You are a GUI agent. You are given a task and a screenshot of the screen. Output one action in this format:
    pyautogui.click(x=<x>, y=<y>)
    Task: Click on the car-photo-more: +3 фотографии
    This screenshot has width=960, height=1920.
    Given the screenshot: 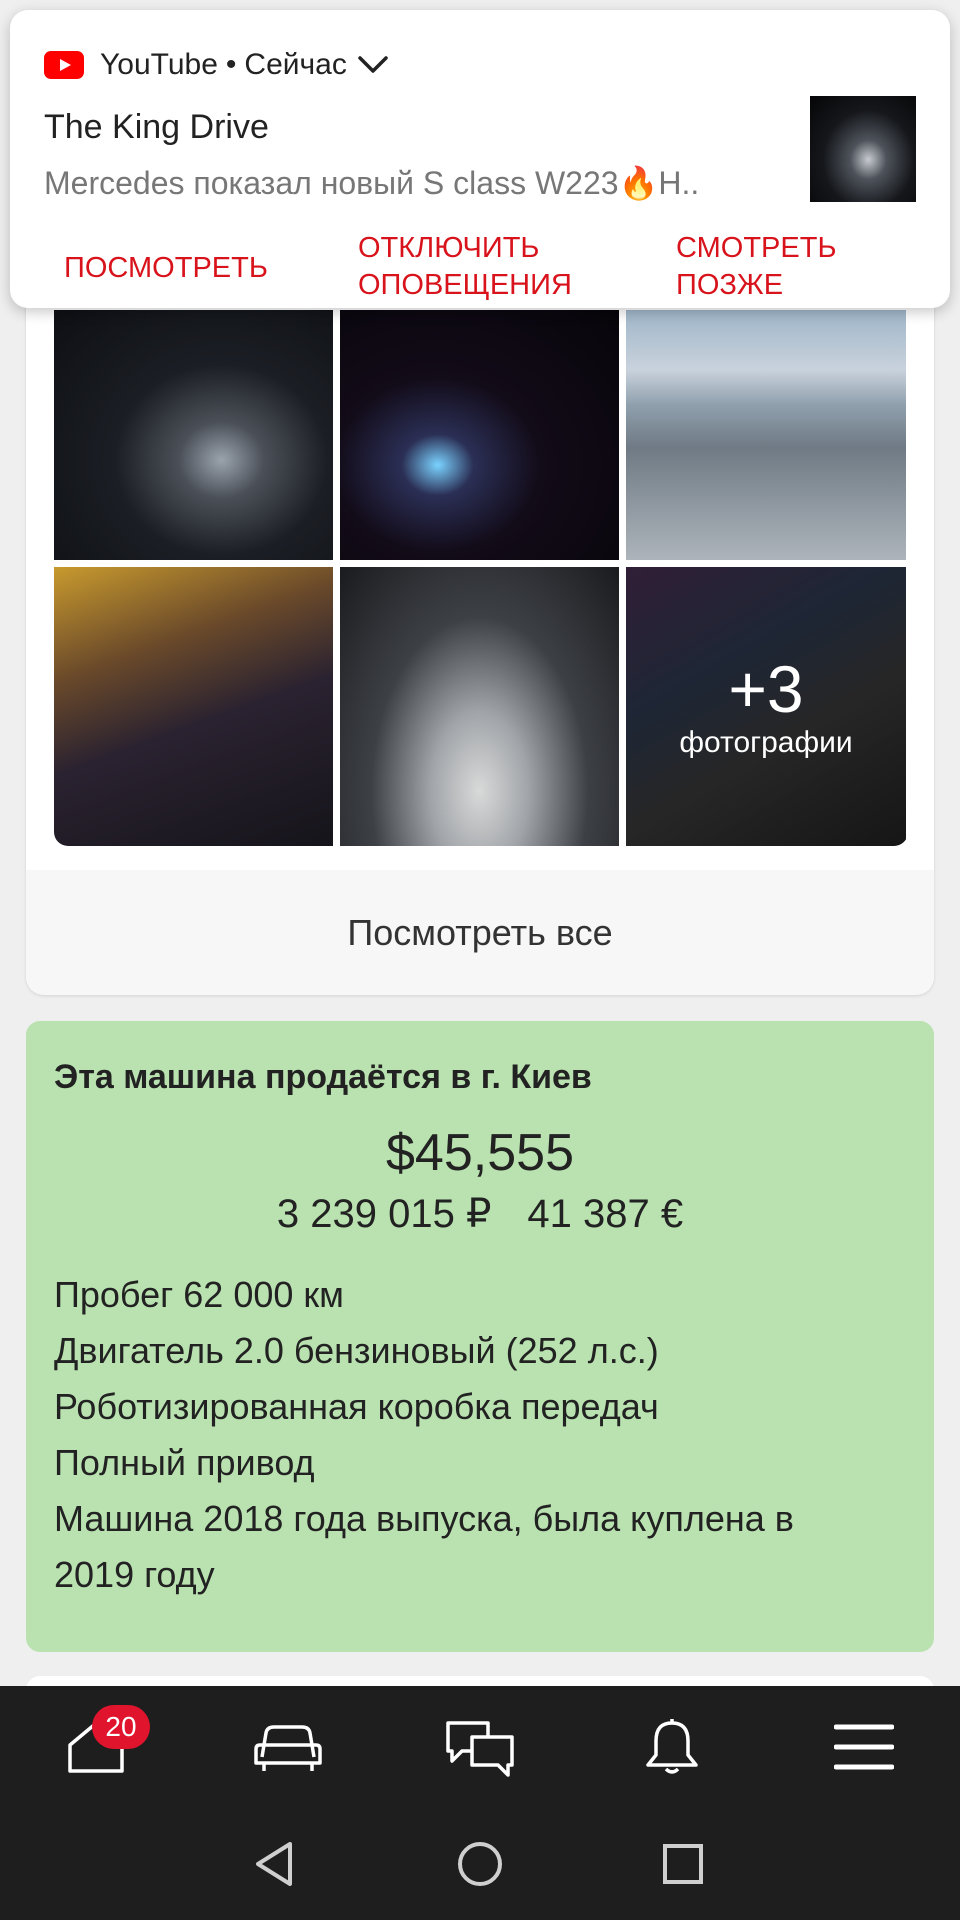 What is the action you would take?
    pyautogui.click(x=766, y=706)
    